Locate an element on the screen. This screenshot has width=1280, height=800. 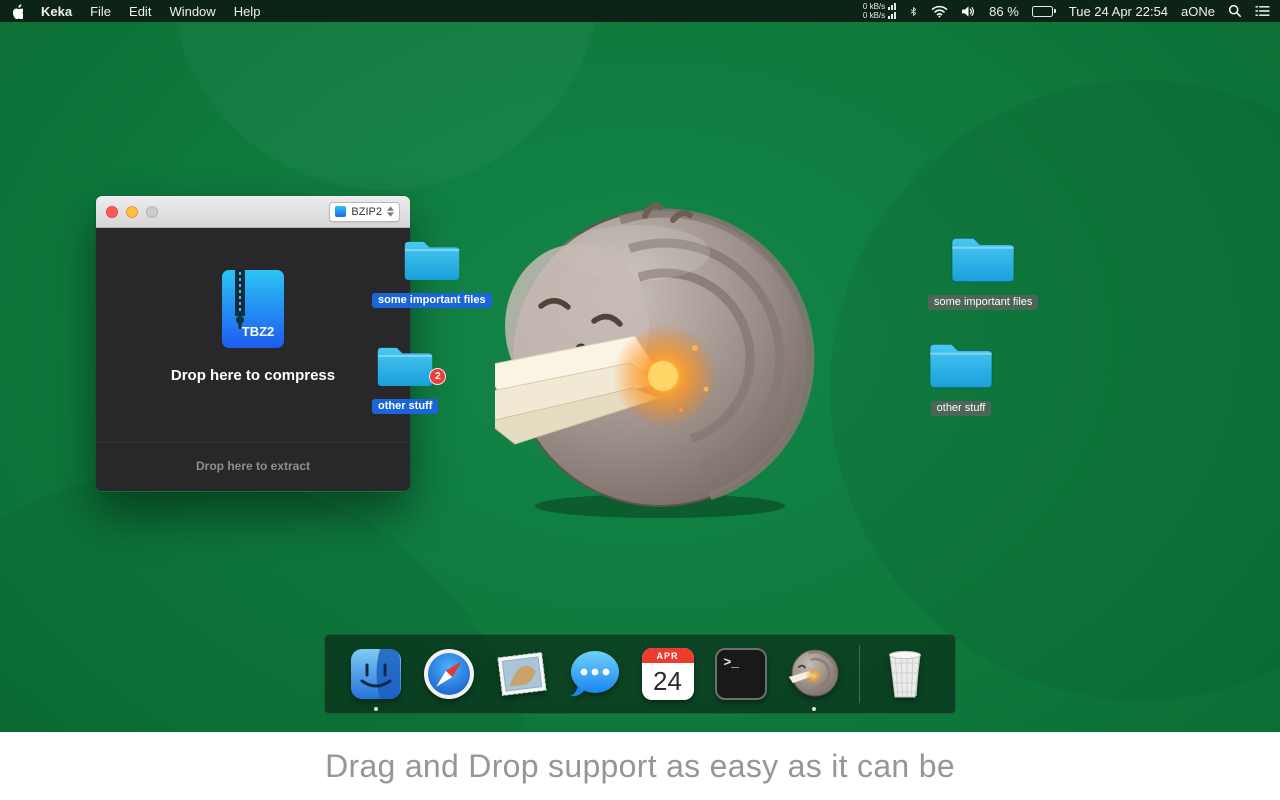
dock-terminal-icon: >_ is located at coordinates (741, 674).